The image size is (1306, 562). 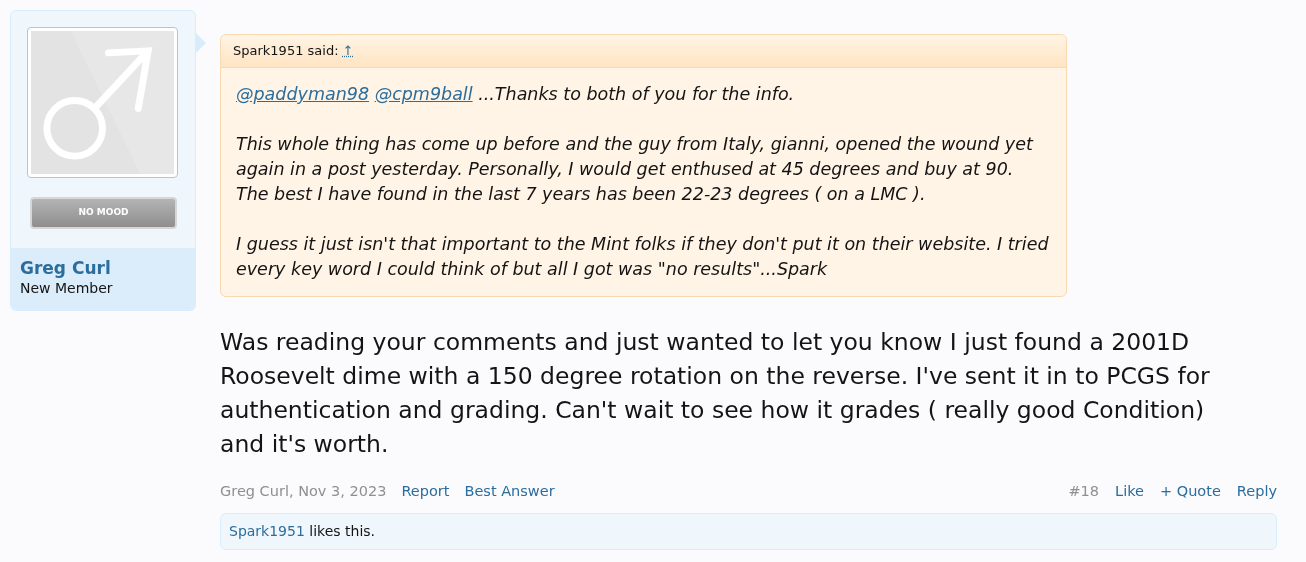 I want to click on mood-badge: NO MOOD, so click(x=103, y=213).